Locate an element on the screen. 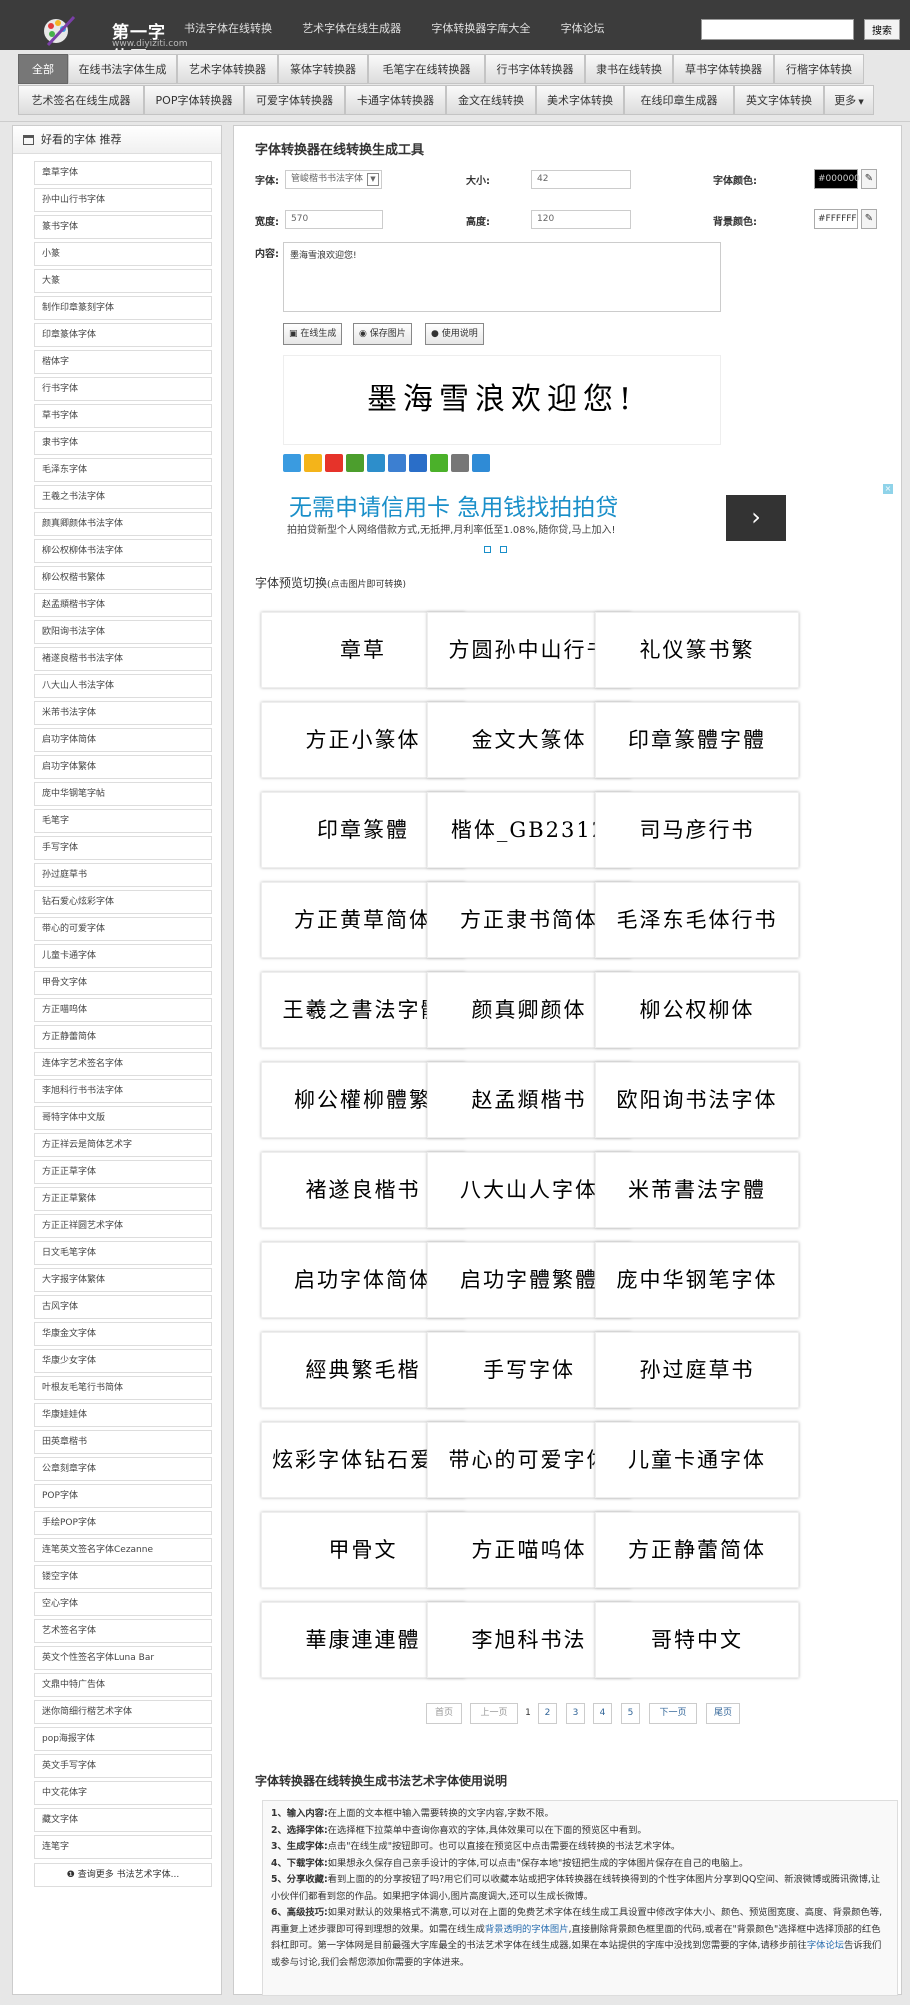  sidebar-item: 文鼎中特广告体 is located at coordinates (123, 1685).